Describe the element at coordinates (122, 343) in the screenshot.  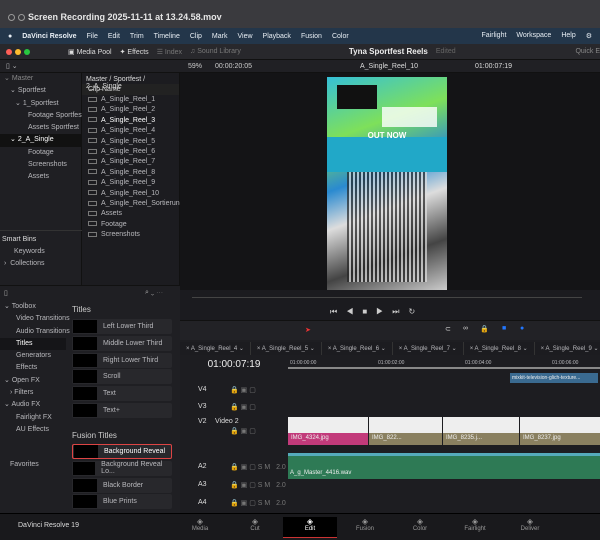
I see `title-item: Middle Lower Third` at that location.